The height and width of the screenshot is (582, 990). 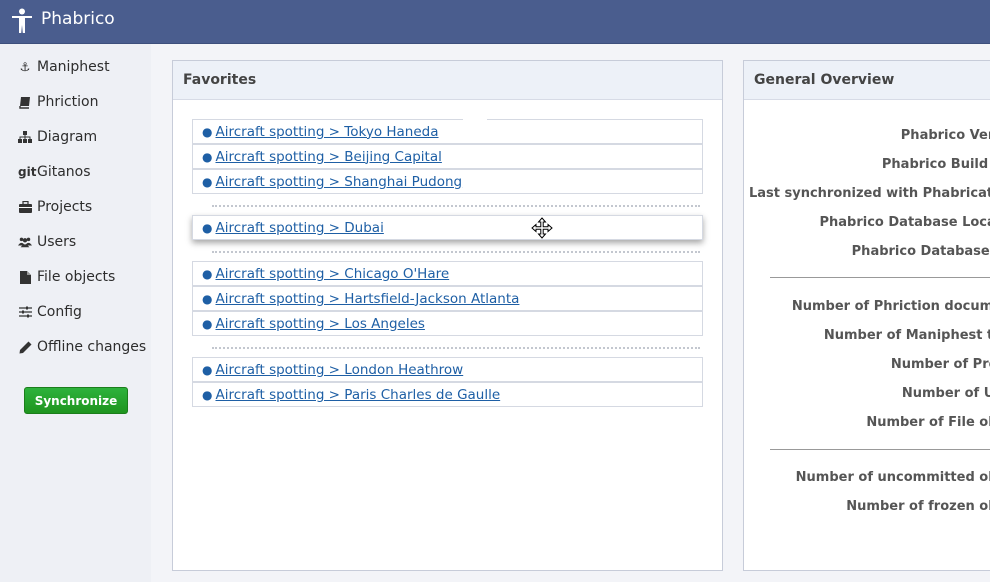 I want to click on sidebar-item-projects: Projects, so click(x=55, y=207).